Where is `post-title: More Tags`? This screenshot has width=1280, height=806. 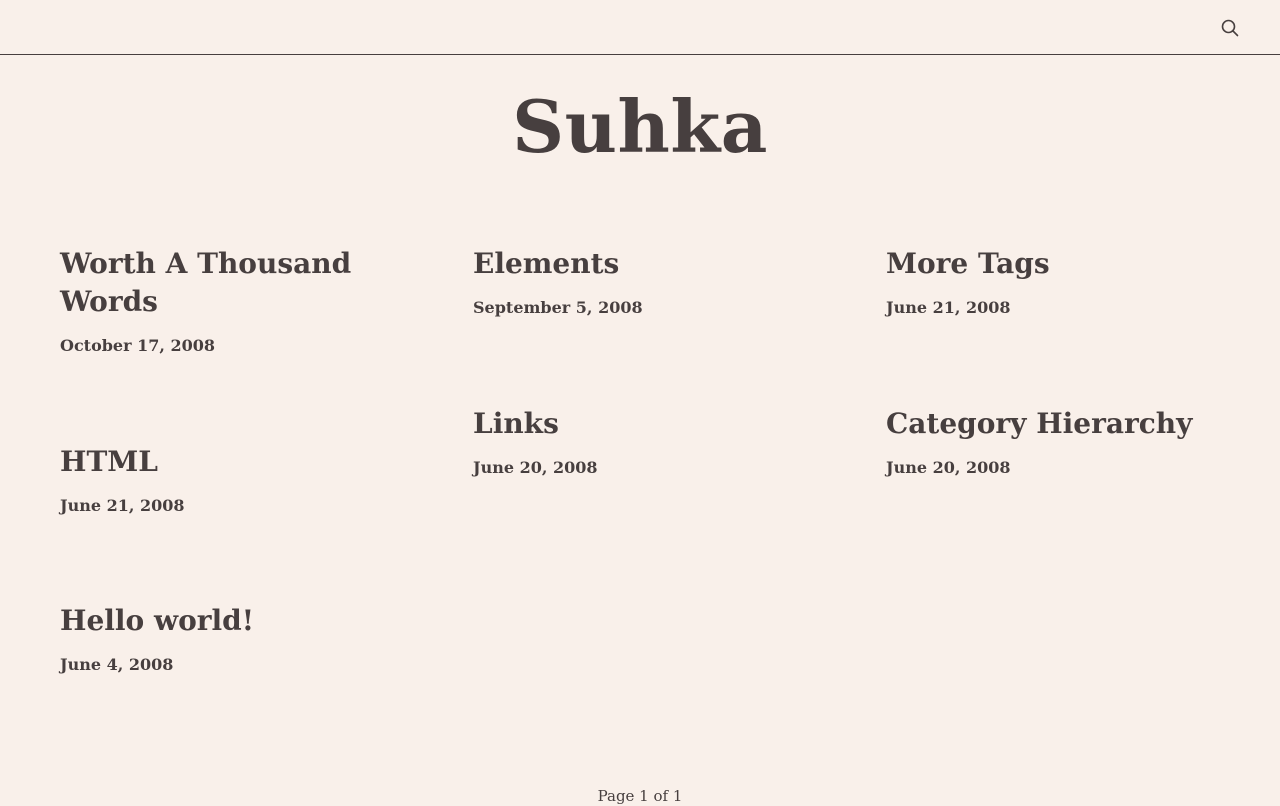 post-title: More Tags is located at coordinates (1056, 264).